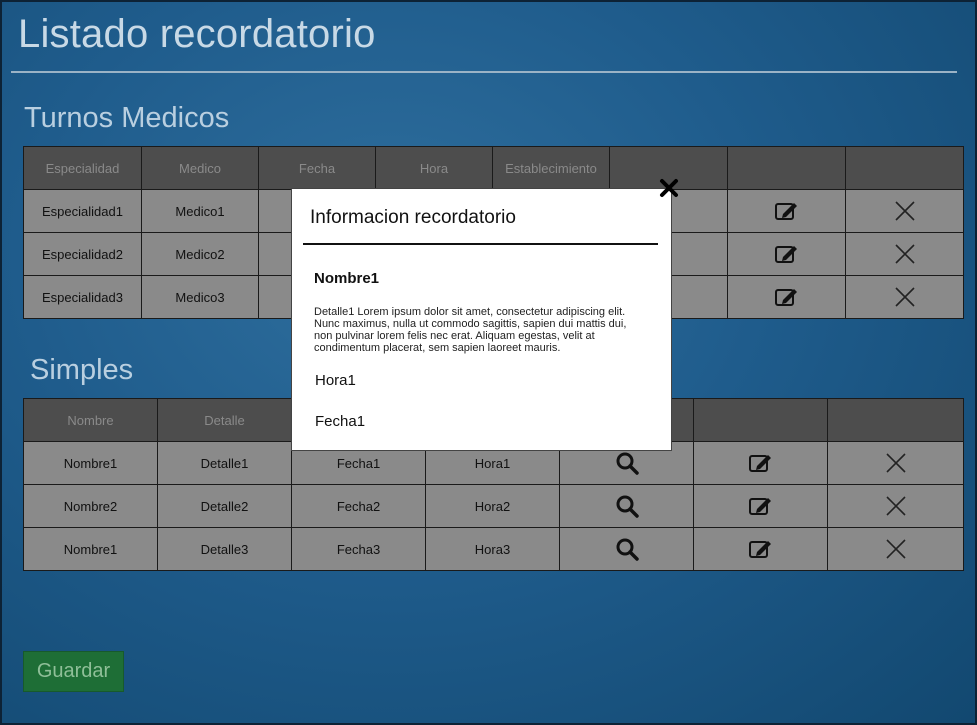 The image size is (977, 725). I want to click on title-divider, so click(484, 72).